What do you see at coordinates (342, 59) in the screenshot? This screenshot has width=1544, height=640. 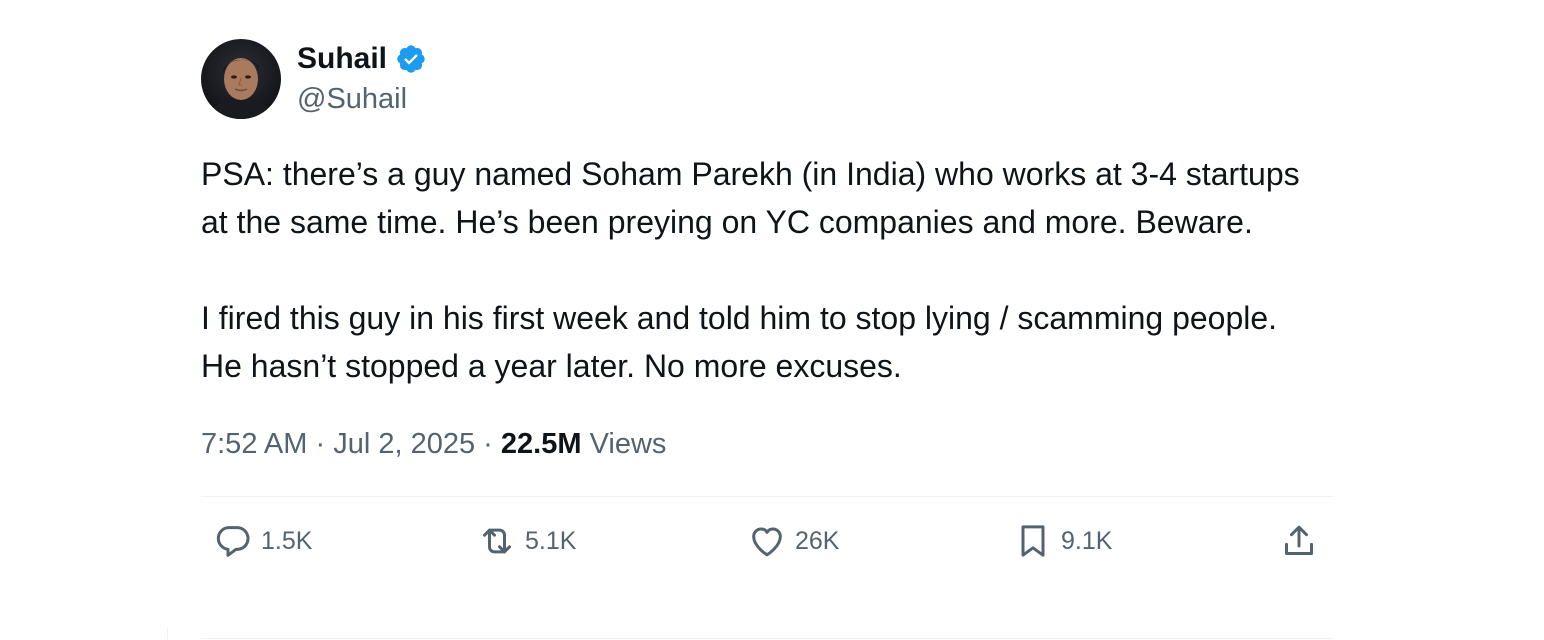 I see `display-name: Suhail` at bounding box center [342, 59].